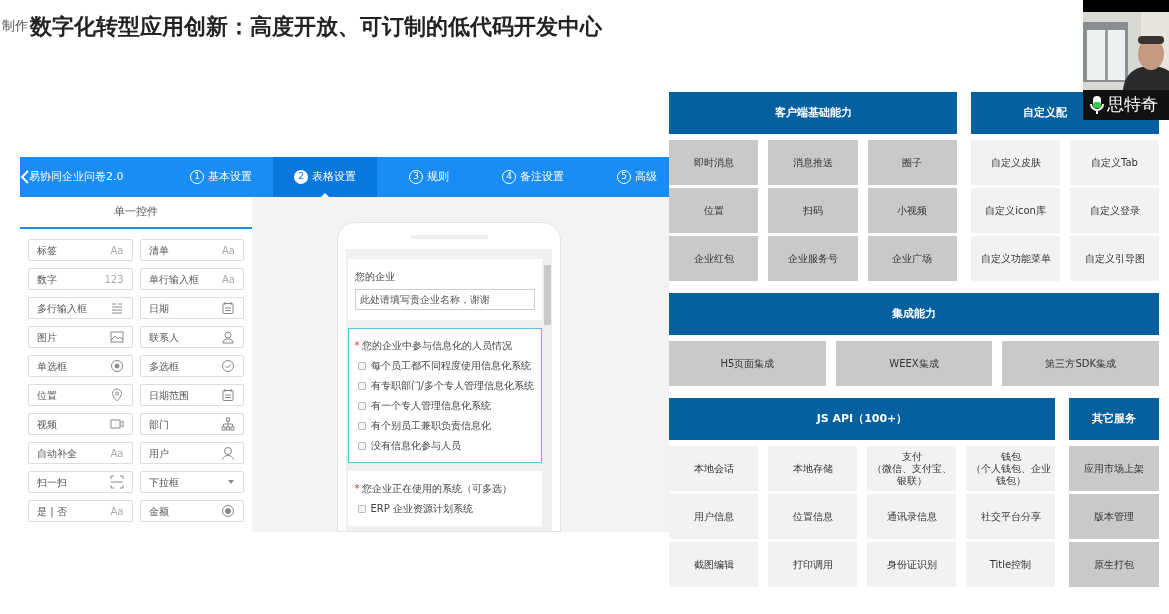 The width and height of the screenshot is (1169, 614). What do you see at coordinates (444, 299) in the screenshot?
I see `input-field: 此处请填写贵企业名称，谢谢` at bounding box center [444, 299].